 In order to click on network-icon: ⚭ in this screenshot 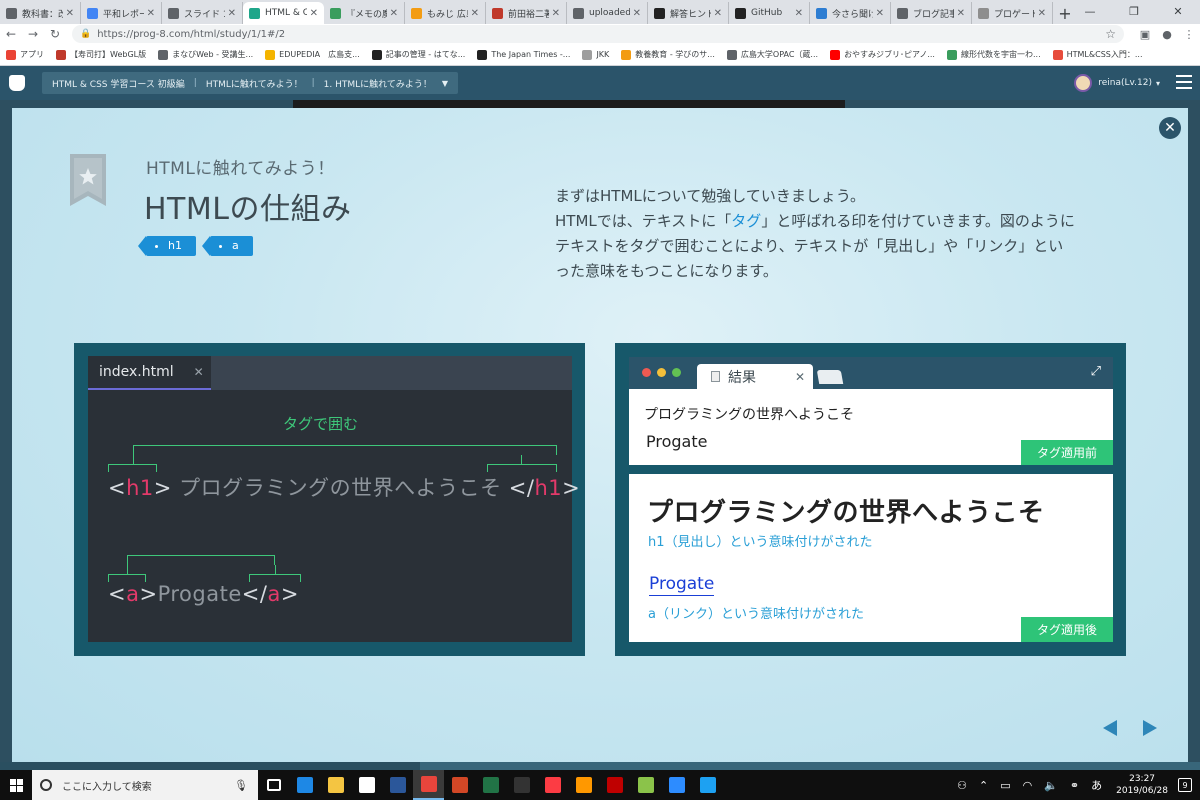, I will do `click(1074, 785)`.